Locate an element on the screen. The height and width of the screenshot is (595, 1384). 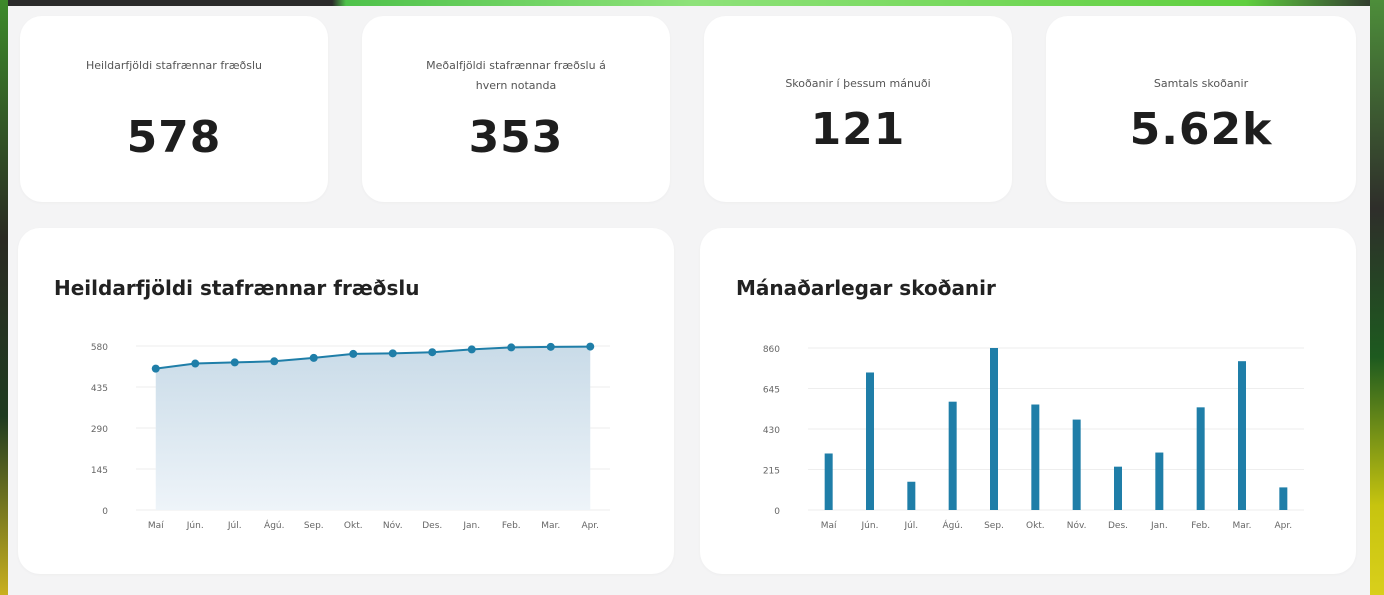
stat-card-total-courses: Heildarfjöldi stafrænnar fræðslu 578 is located at coordinates (174, 109).